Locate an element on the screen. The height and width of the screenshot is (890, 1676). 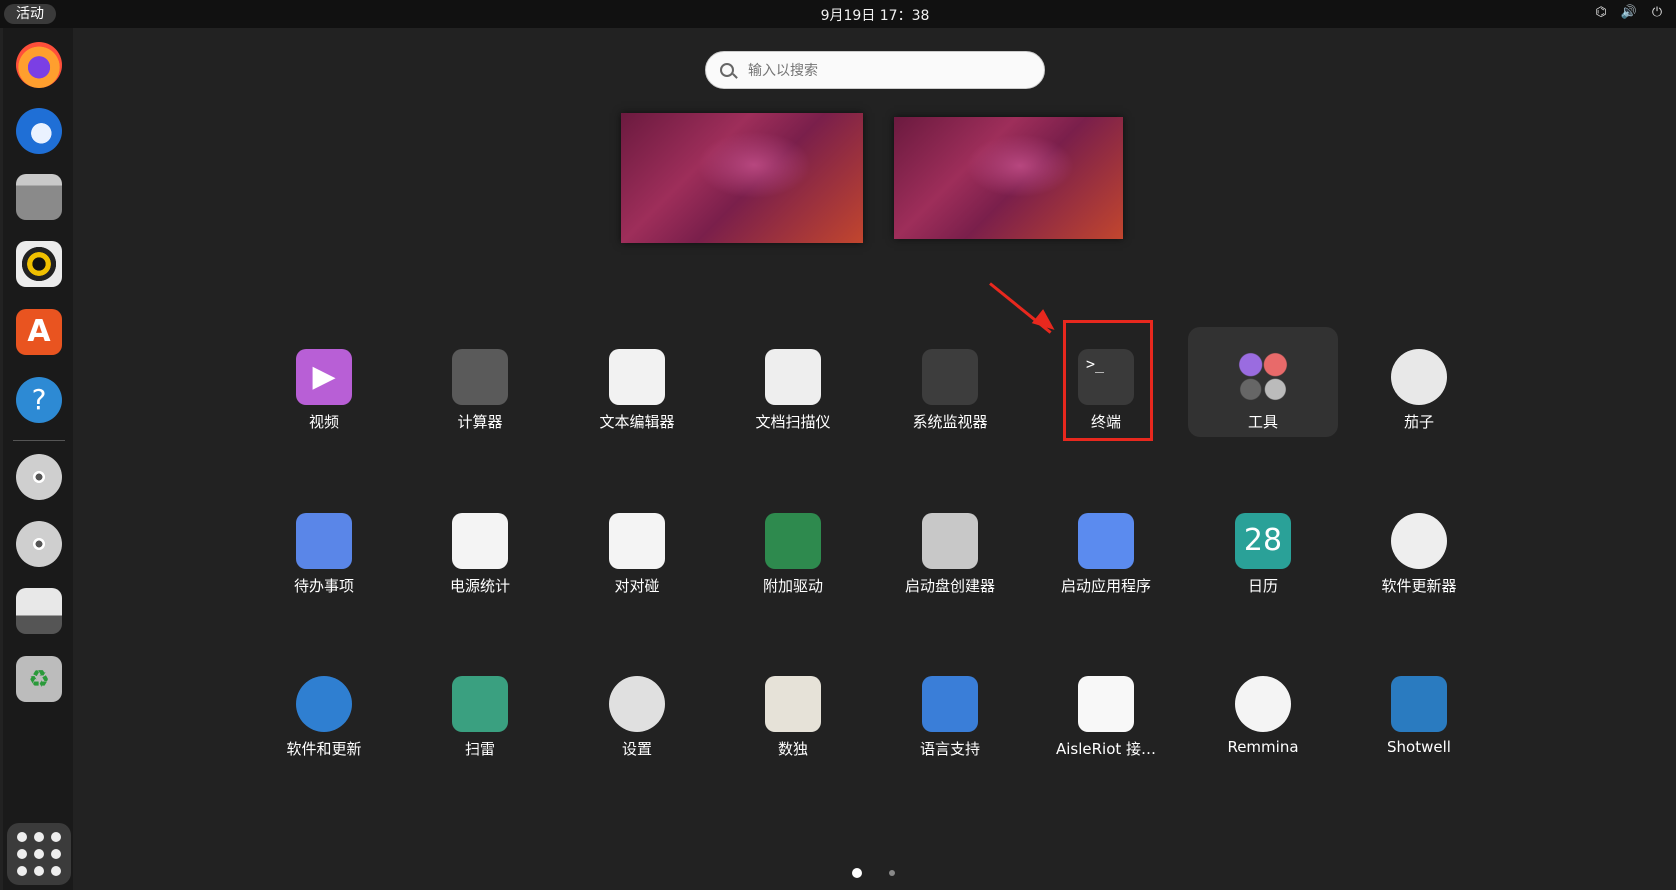
app-language-support: 语言支持 is located at coordinates (950, 709).